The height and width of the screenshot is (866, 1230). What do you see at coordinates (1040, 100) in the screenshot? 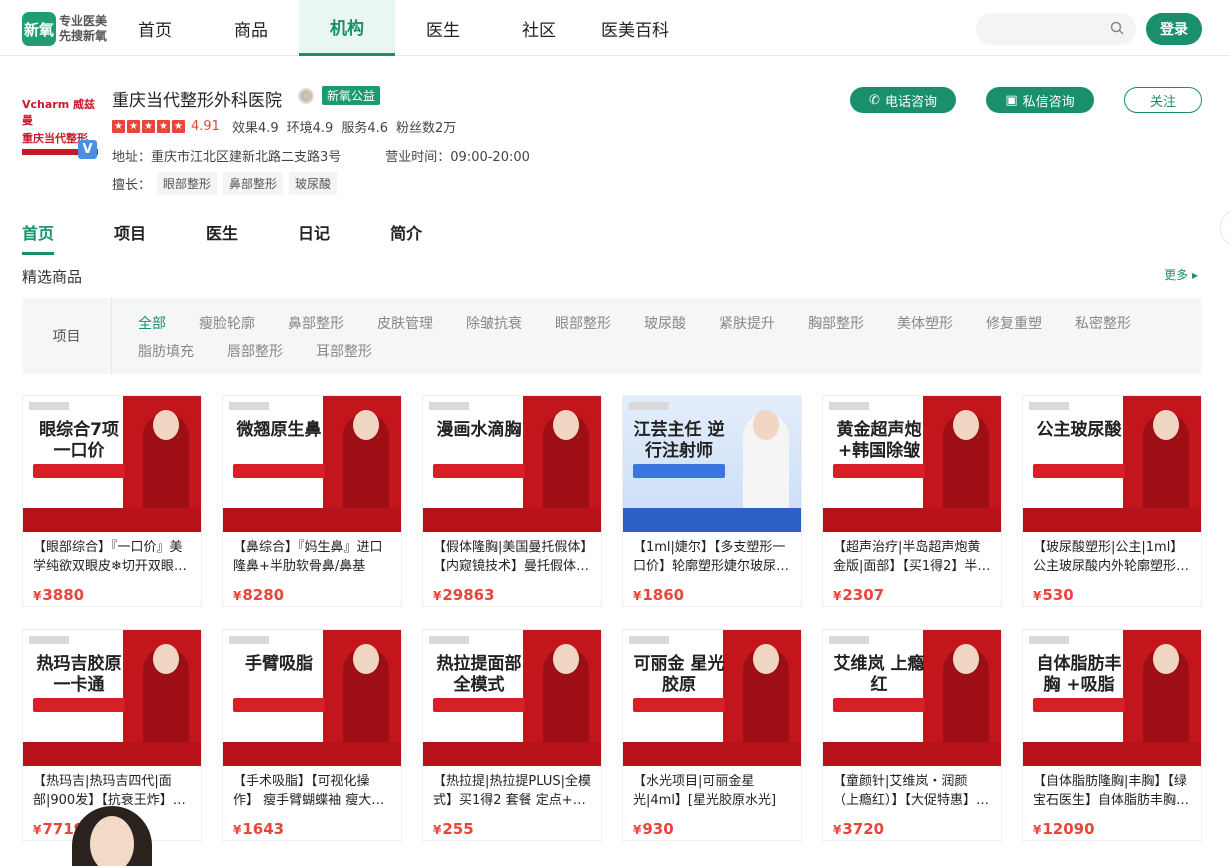
I see `message-consult-button: ▣ 私信咨询` at bounding box center [1040, 100].